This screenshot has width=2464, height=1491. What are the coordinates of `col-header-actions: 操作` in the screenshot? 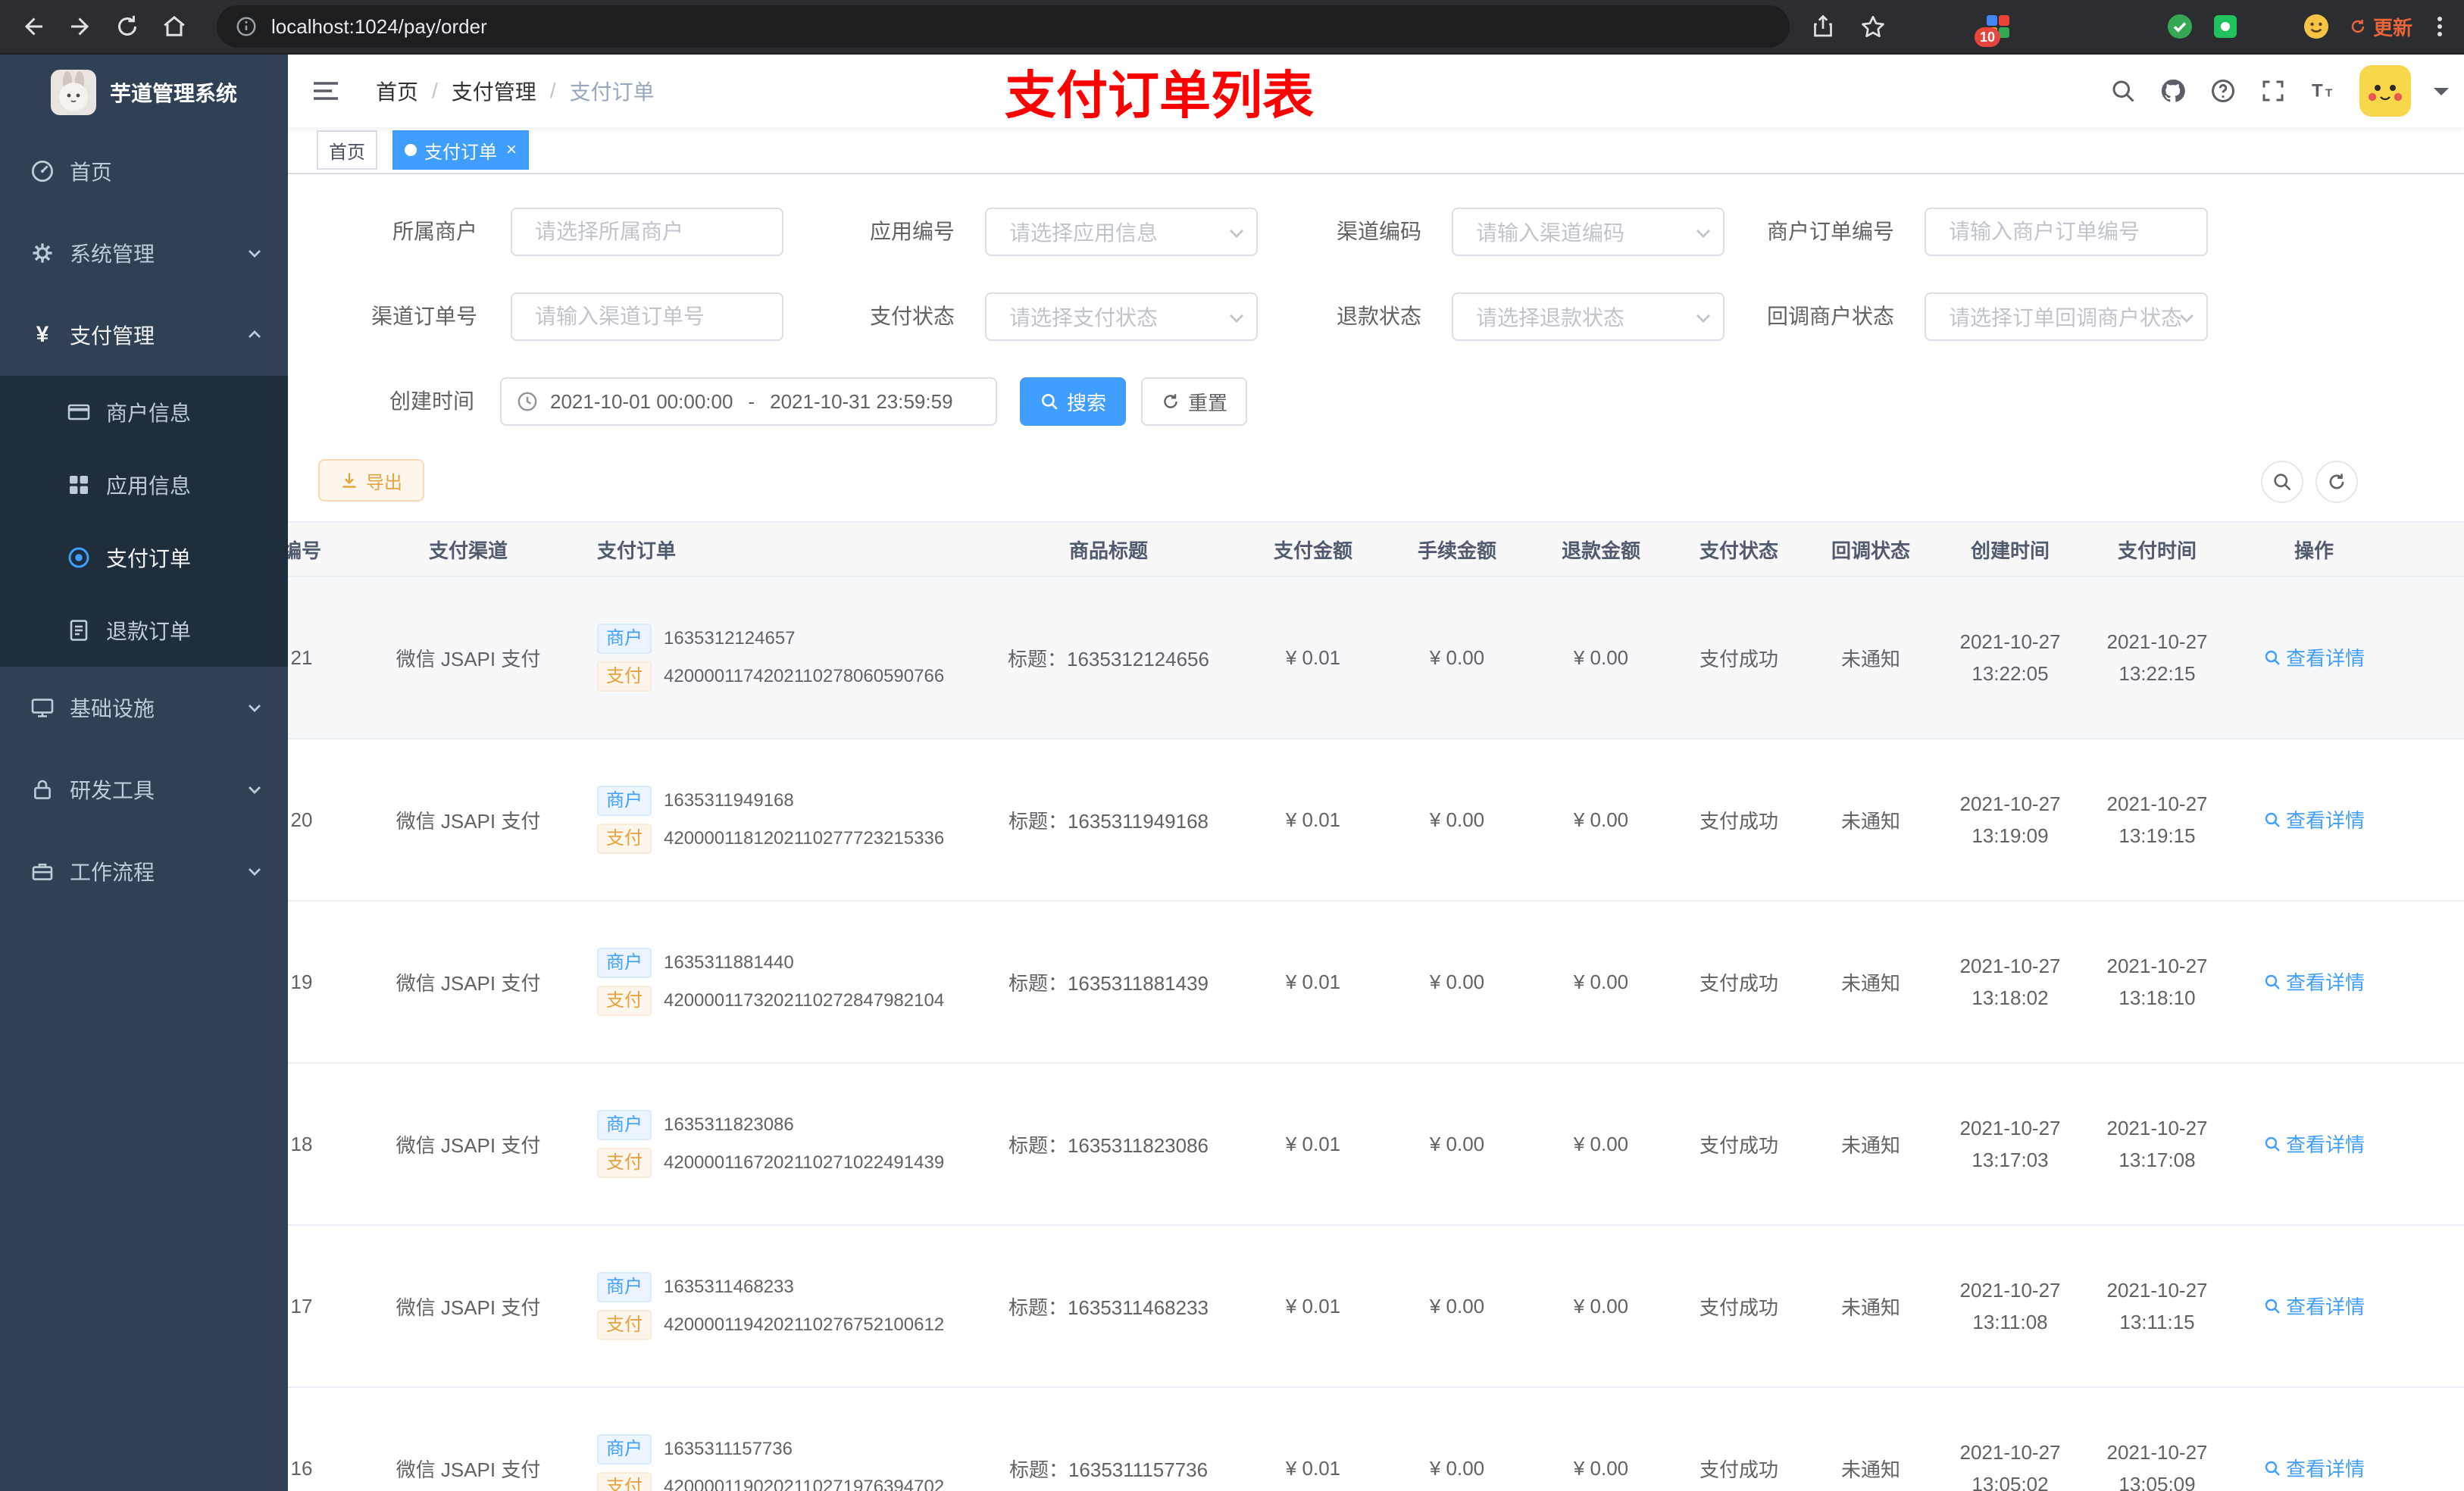 It's located at (2314, 549).